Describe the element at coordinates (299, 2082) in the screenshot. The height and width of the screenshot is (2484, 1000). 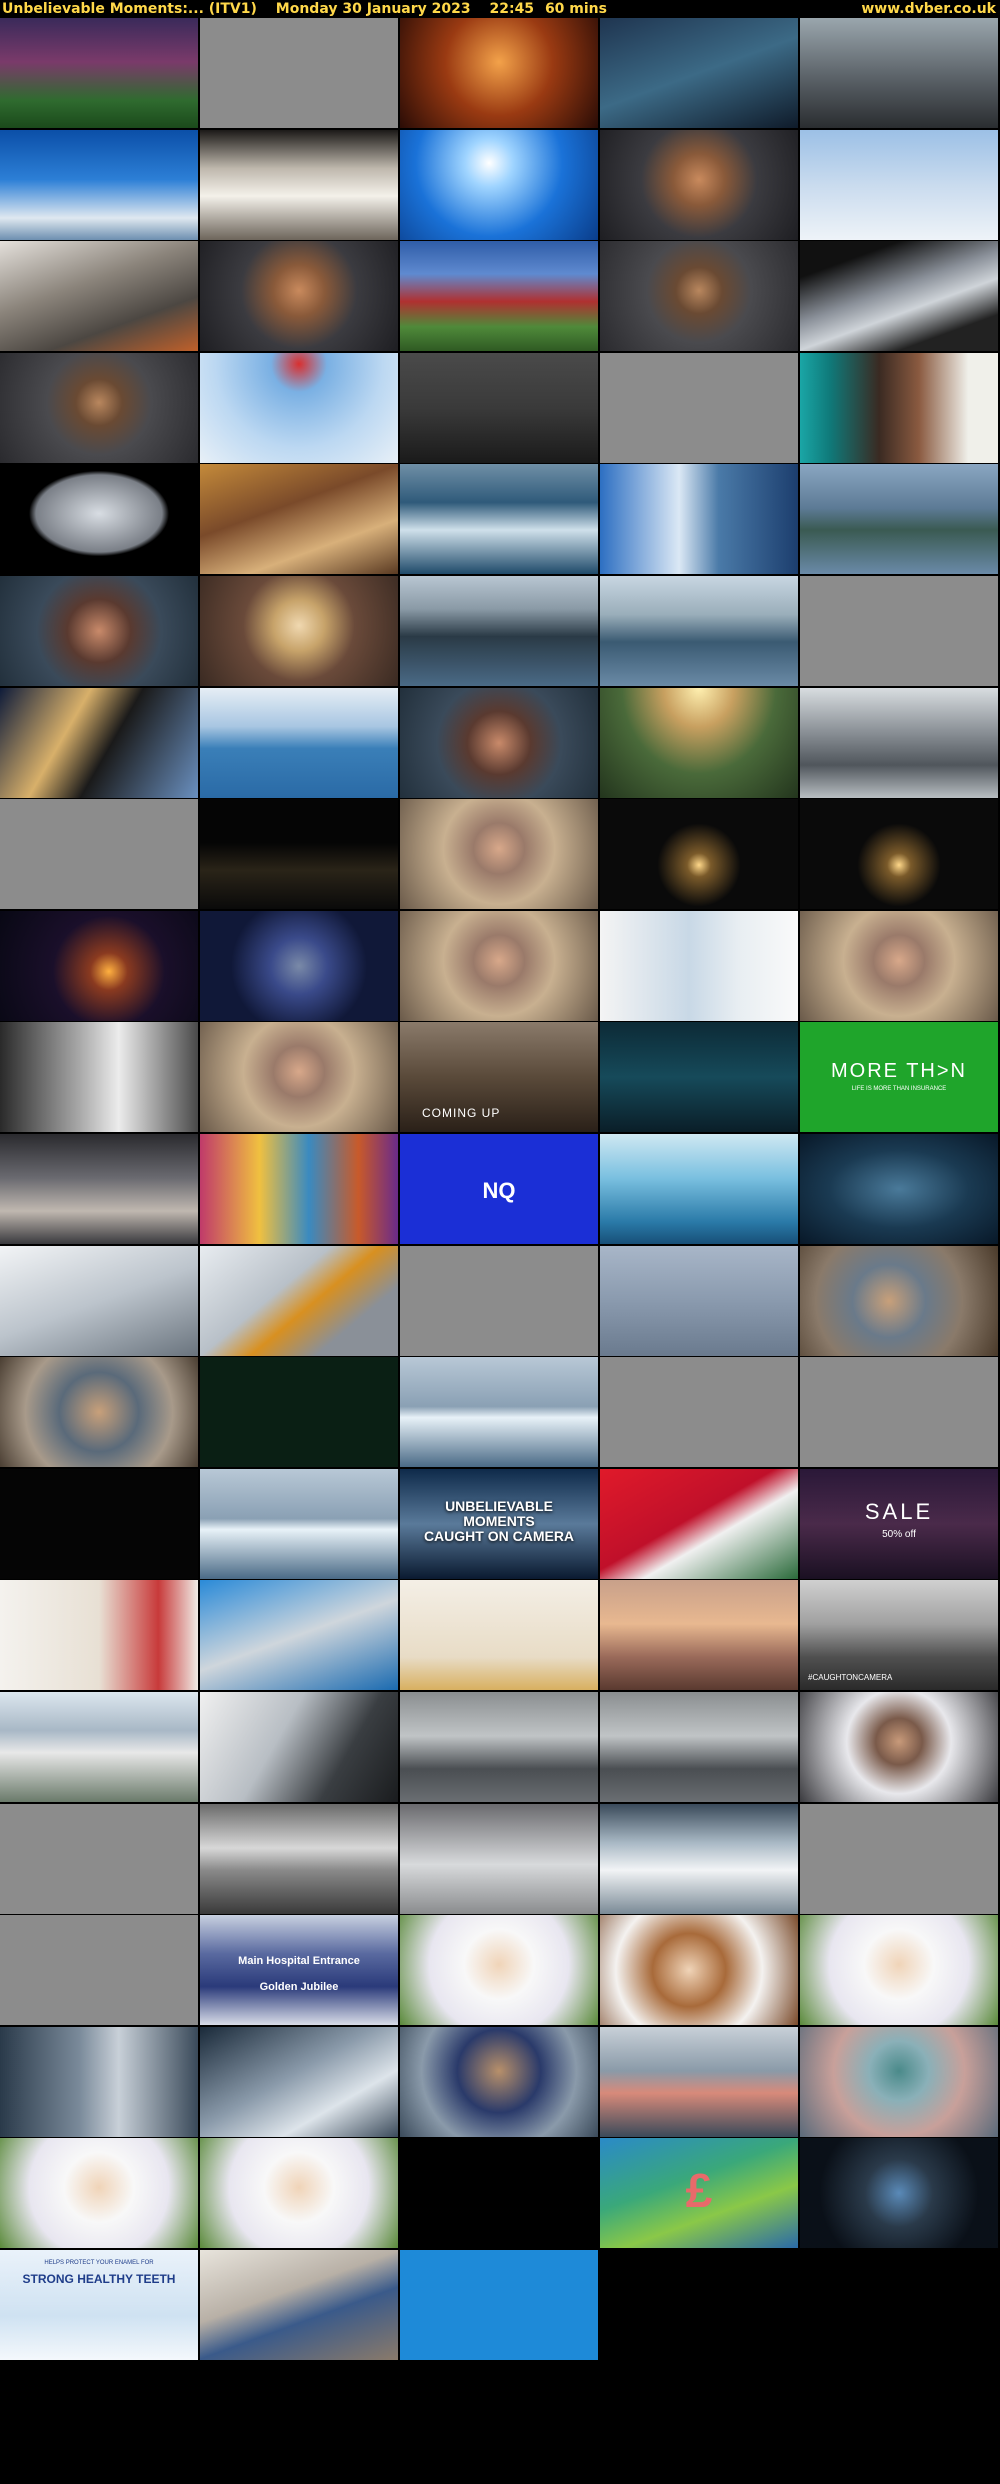
I see `thumbnail-operating-robot` at that location.